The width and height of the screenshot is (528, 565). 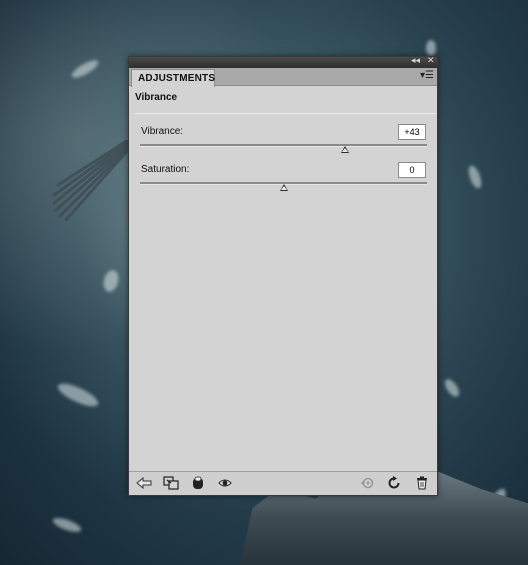 I want to click on tab-bar: ADJUSTMENTS ▾☰, so click(x=283, y=77).